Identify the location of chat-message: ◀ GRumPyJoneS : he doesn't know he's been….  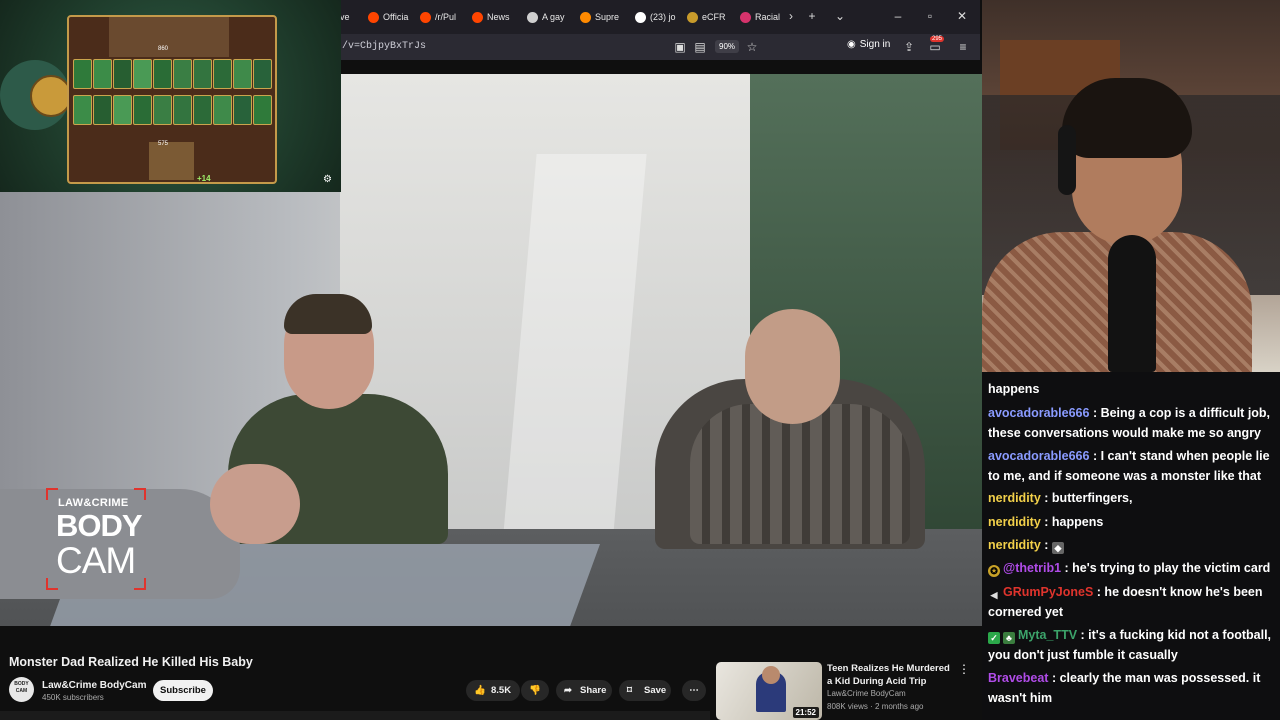
(1132, 602).